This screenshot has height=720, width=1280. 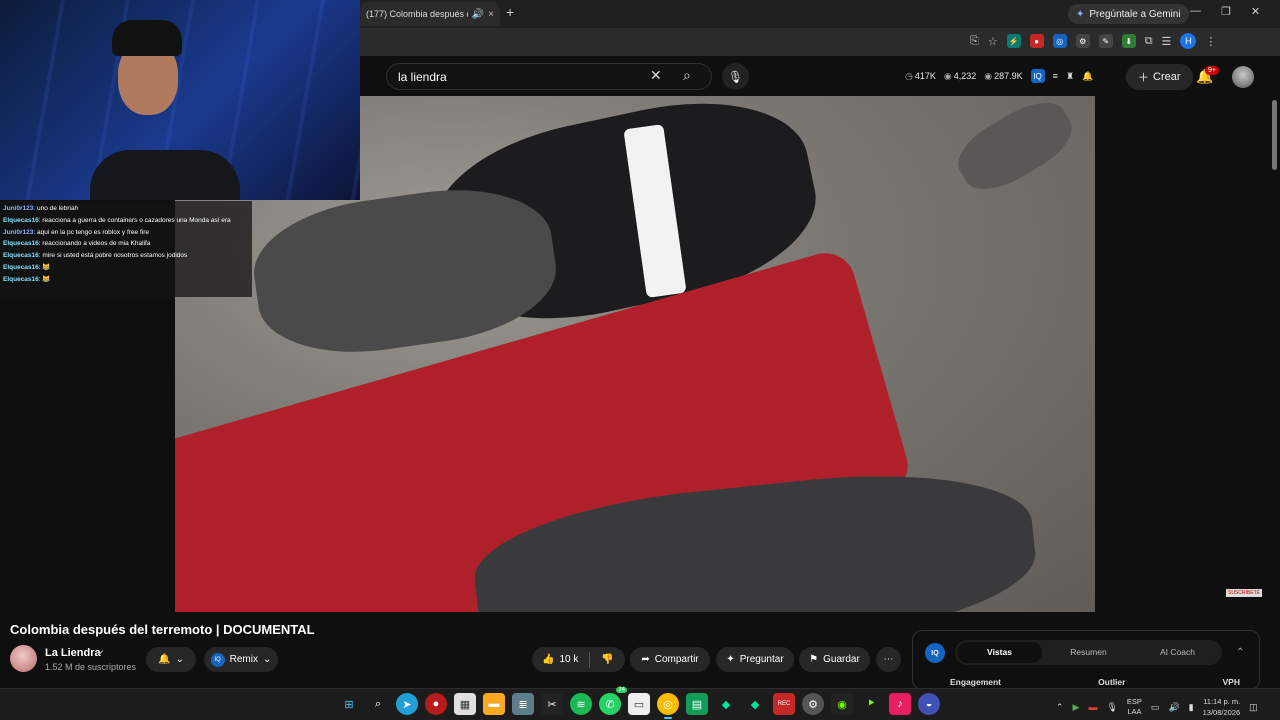 What do you see at coordinates (581, 704) in the screenshot?
I see `spotify-icon: ≋` at bounding box center [581, 704].